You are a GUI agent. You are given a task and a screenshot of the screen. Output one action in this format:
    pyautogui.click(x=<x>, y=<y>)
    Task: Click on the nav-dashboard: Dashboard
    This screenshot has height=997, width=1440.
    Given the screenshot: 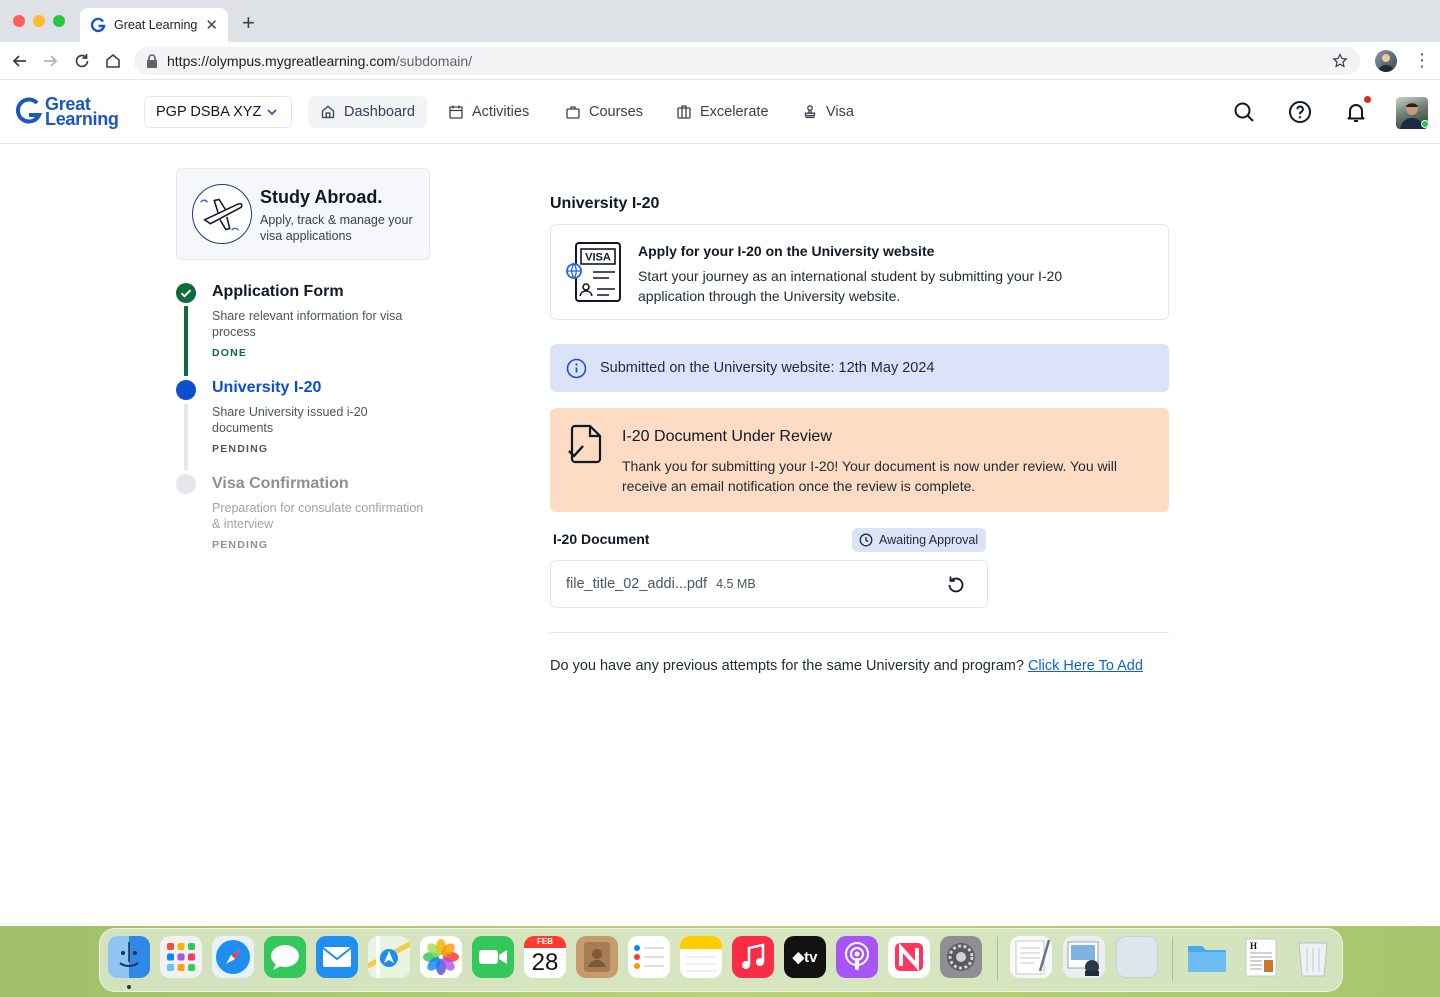 What is the action you would take?
    pyautogui.click(x=367, y=112)
    